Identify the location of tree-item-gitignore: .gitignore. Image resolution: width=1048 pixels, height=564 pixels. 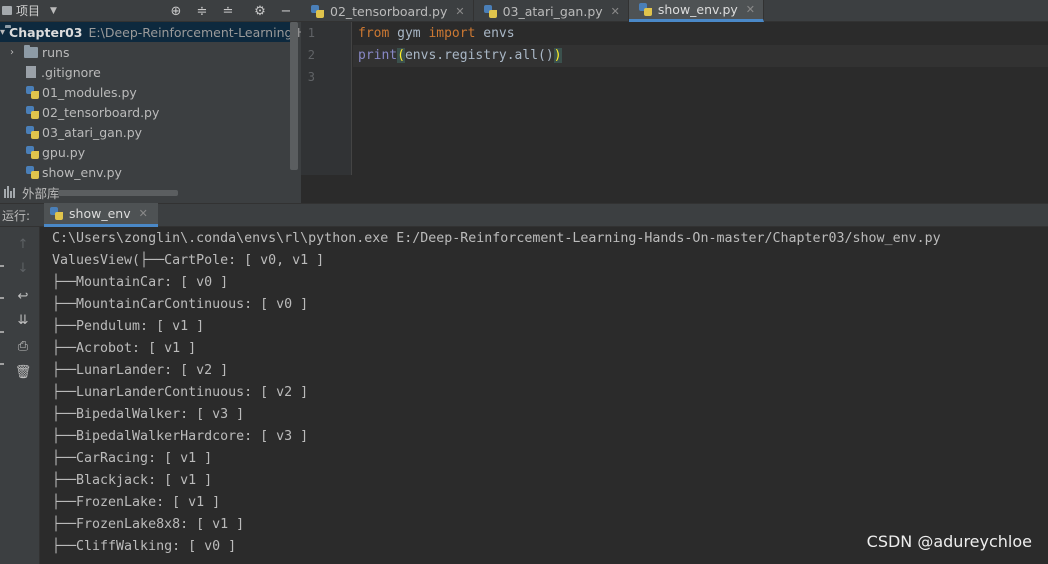
(63, 72).